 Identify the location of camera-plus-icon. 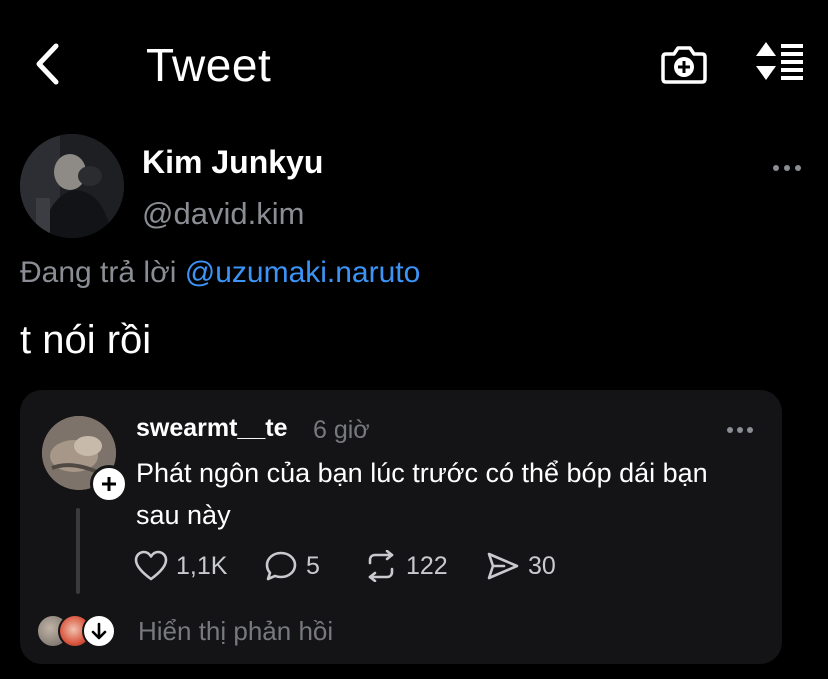
(684, 65).